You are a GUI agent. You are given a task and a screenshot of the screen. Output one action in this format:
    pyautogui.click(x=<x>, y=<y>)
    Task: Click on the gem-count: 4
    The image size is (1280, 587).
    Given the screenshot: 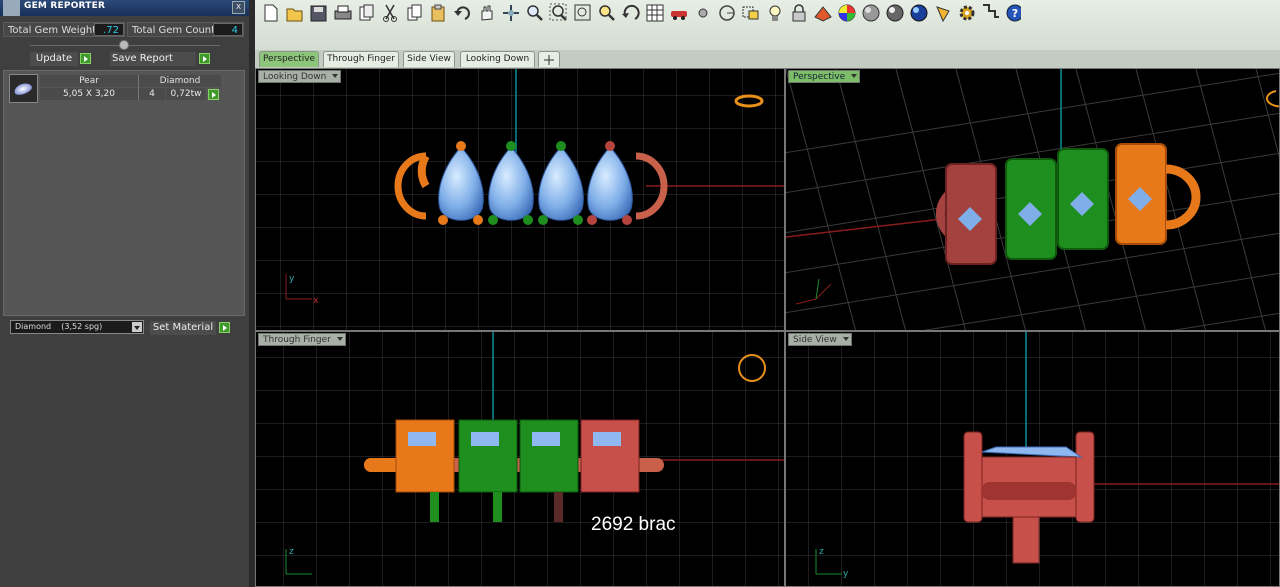 What is the action you would take?
    pyautogui.click(x=152, y=94)
    